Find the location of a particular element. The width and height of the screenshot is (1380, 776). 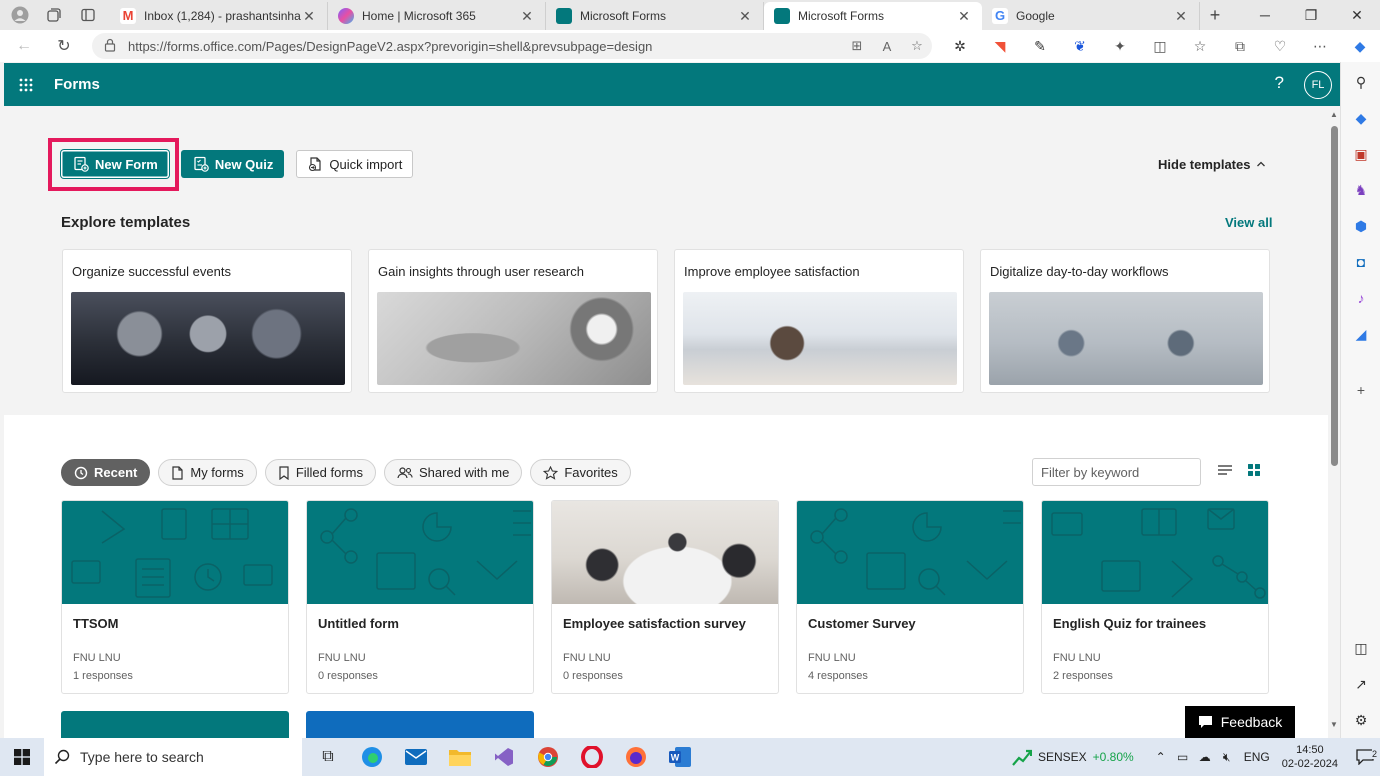

restore-icon: ❐ is located at coordinates (1311, 15).